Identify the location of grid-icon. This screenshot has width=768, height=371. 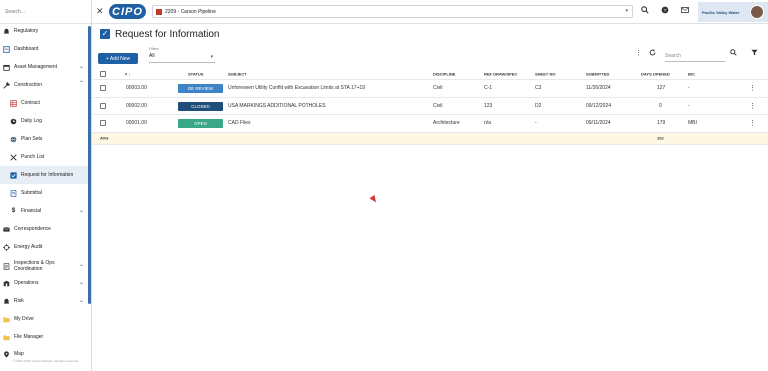
(13, 103).